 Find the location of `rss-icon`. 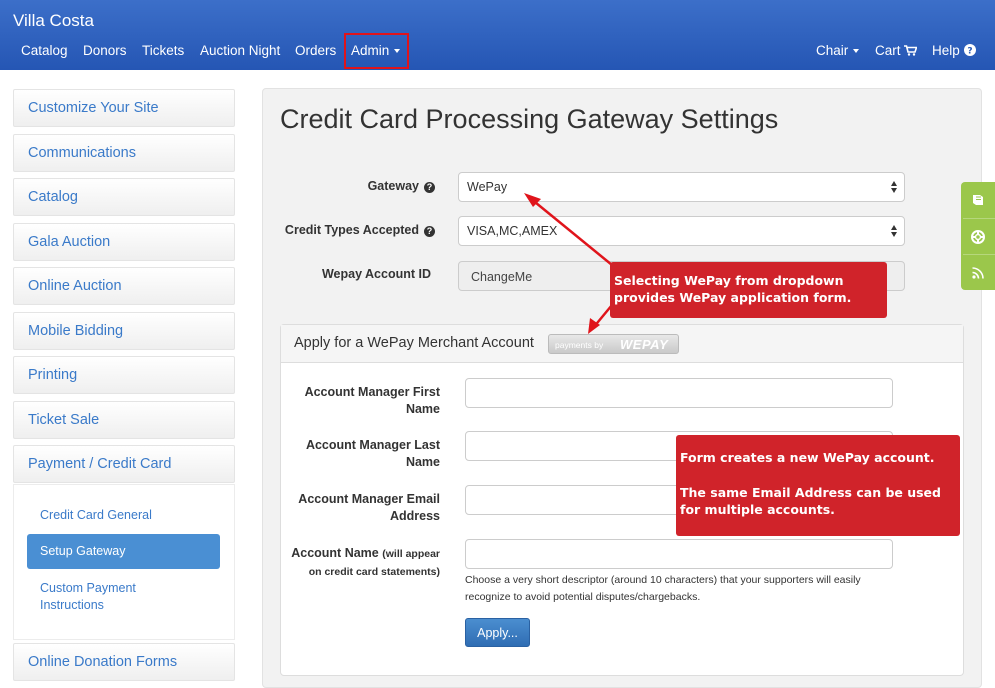

rss-icon is located at coordinates (978, 273).